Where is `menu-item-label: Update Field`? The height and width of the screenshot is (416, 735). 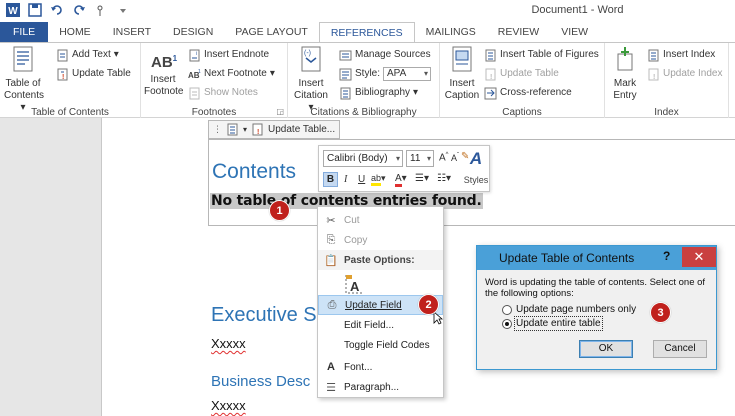
menu-item-label: Update Field is located at coordinates (373, 305).